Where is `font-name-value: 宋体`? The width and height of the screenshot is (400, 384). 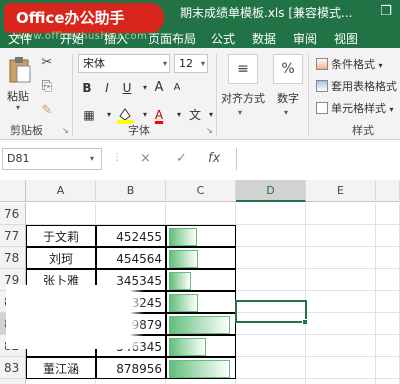 font-name-value: 宋体 is located at coordinates (94, 63).